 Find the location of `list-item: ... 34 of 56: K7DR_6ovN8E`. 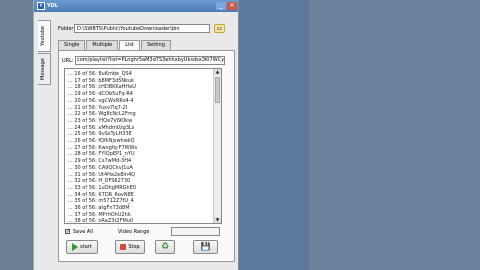

list-item: ... 34 of 56: K7DR_6ovN8E is located at coordinates (101, 194).